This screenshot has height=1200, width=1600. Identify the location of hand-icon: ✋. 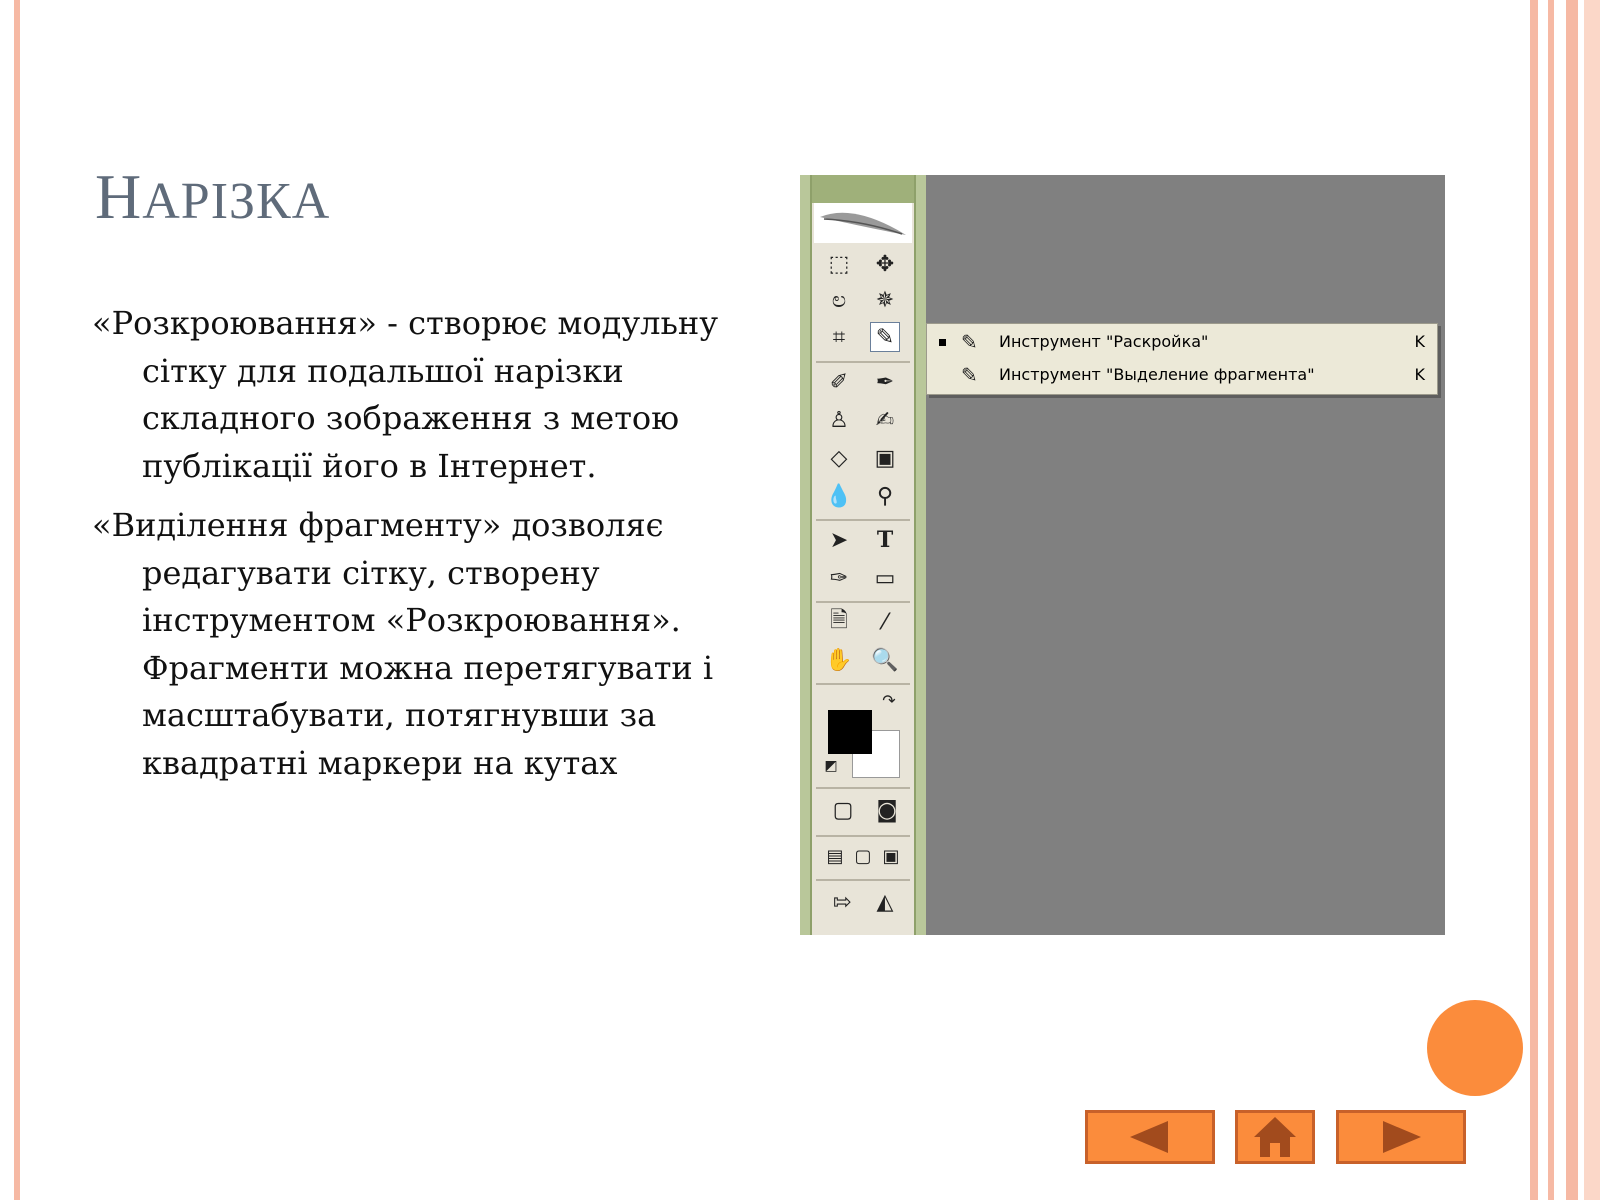
(839, 660).